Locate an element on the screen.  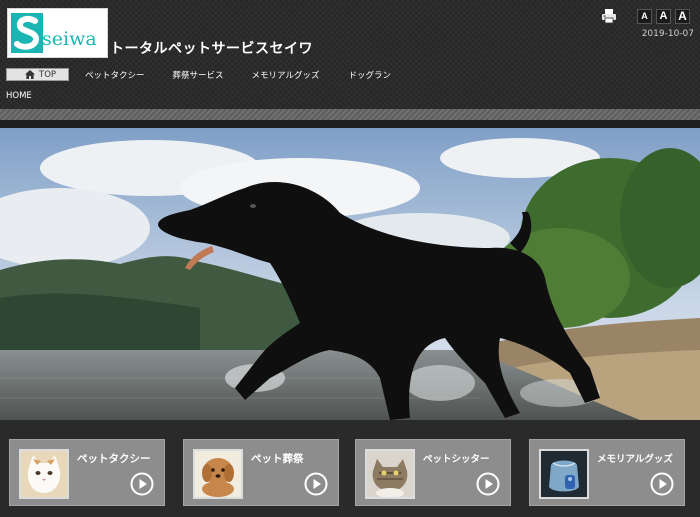
tile-label: メモリアルグッズ is located at coordinates (635, 459).